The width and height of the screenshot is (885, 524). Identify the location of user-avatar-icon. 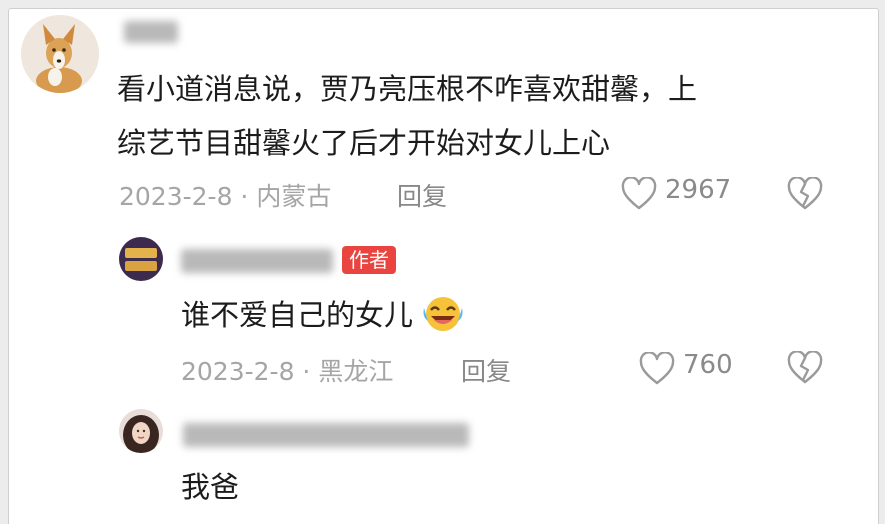
(141, 431).